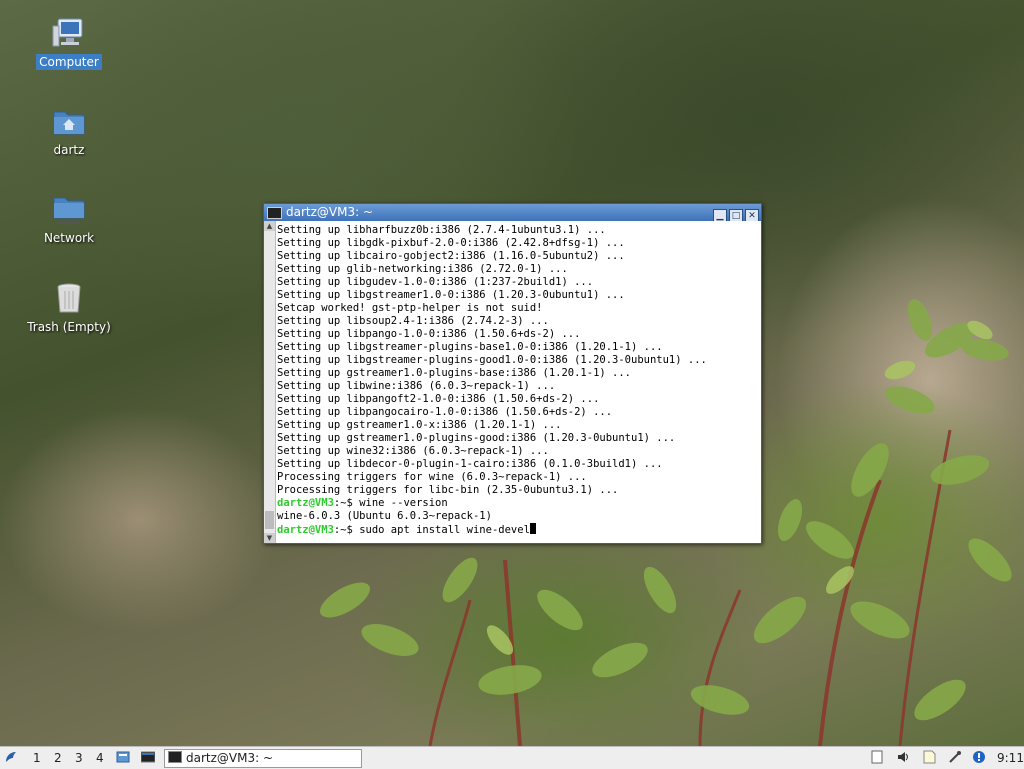 The width and height of the screenshot is (1024, 769). Describe the element at coordinates (877, 757) in the screenshot. I see `clipboard-icon` at that location.